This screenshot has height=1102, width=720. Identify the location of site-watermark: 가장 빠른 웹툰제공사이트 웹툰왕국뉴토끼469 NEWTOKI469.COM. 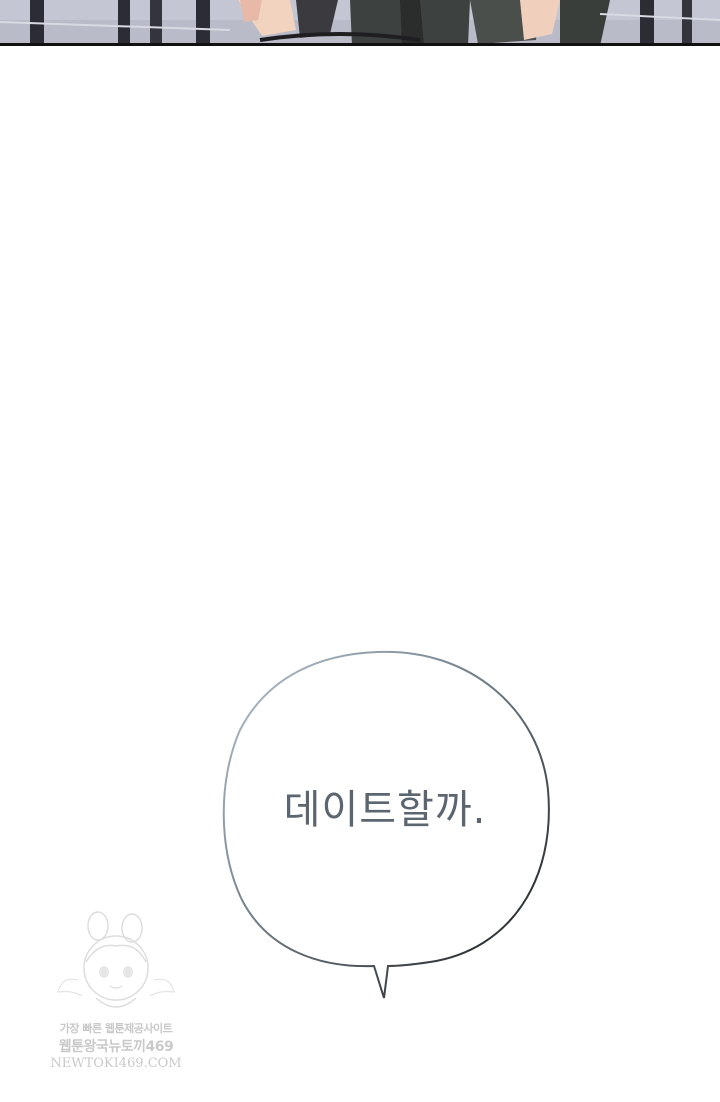
(116, 992).